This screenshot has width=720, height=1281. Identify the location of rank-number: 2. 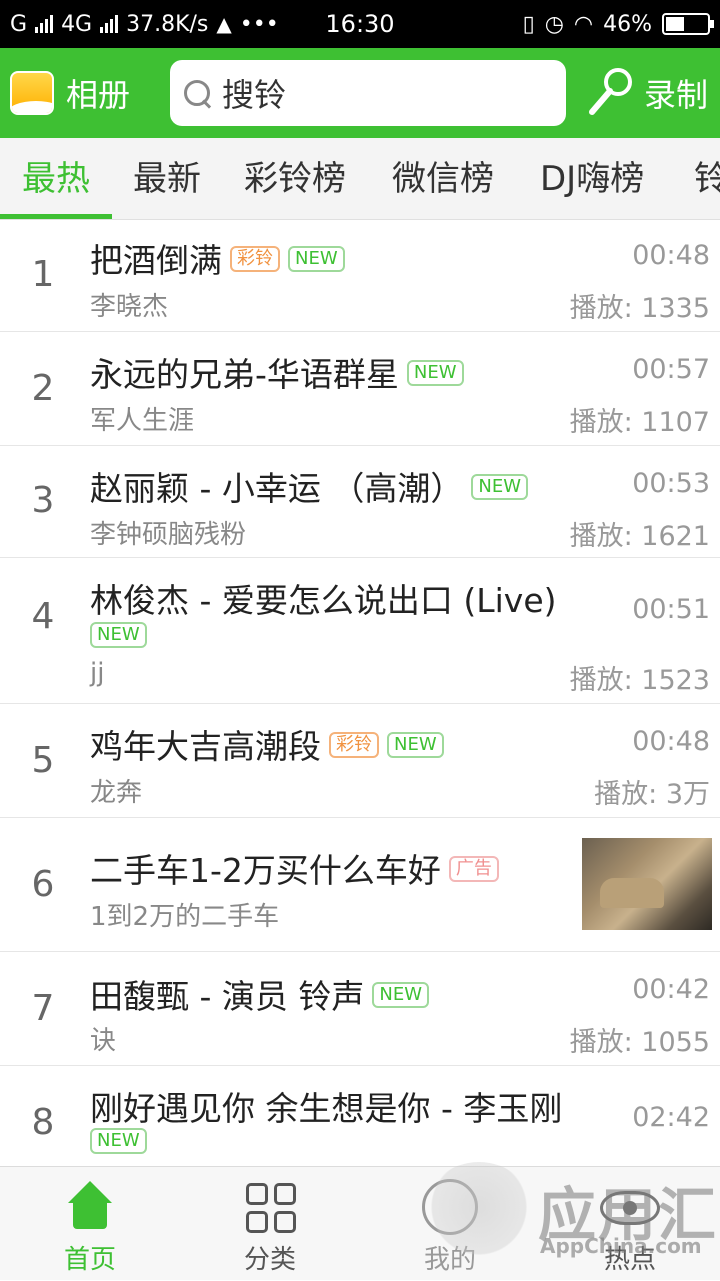
(43, 388).